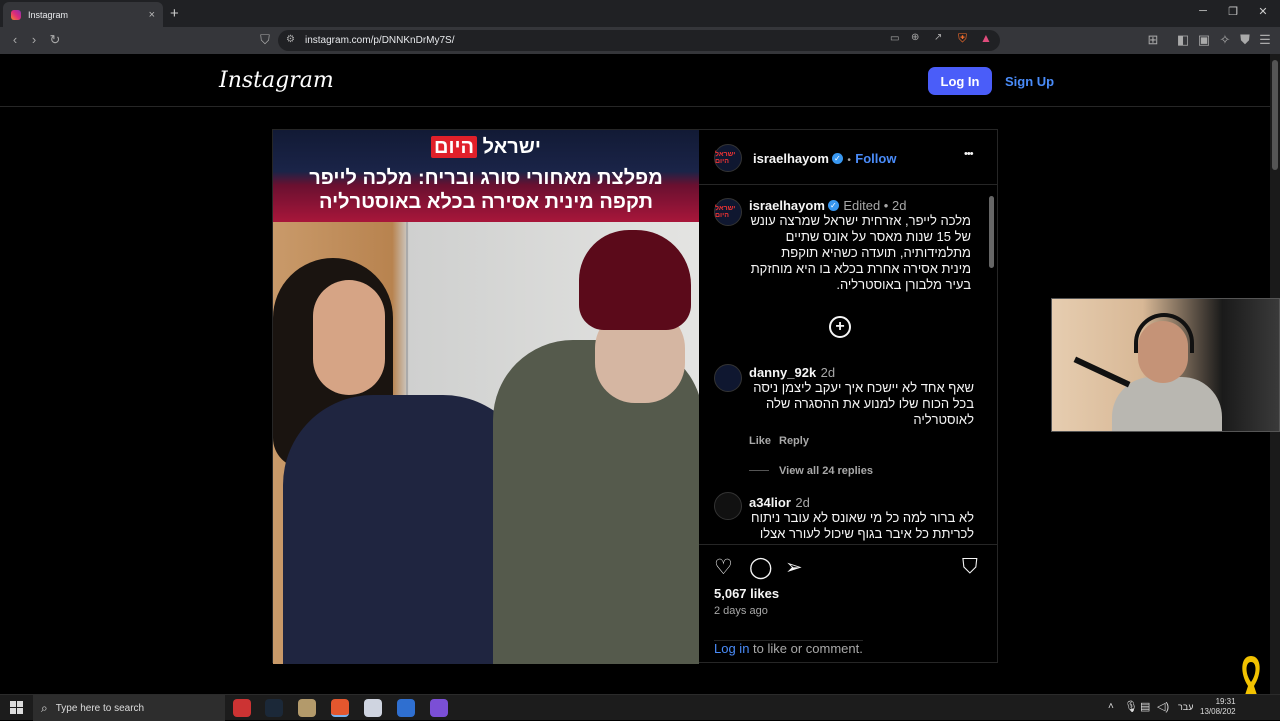 This screenshot has width=1280, height=721. What do you see at coordinates (100, 708) in the screenshot?
I see `search-placeholder: Type here to search` at bounding box center [100, 708].